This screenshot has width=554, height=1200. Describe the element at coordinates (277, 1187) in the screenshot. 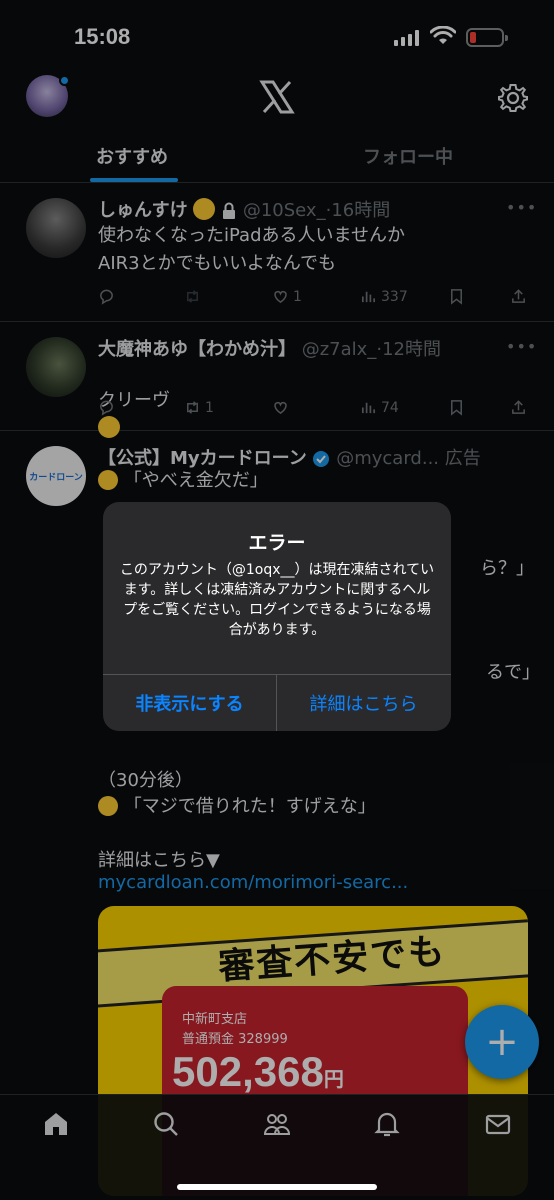

I see `home-indicator` at that location.